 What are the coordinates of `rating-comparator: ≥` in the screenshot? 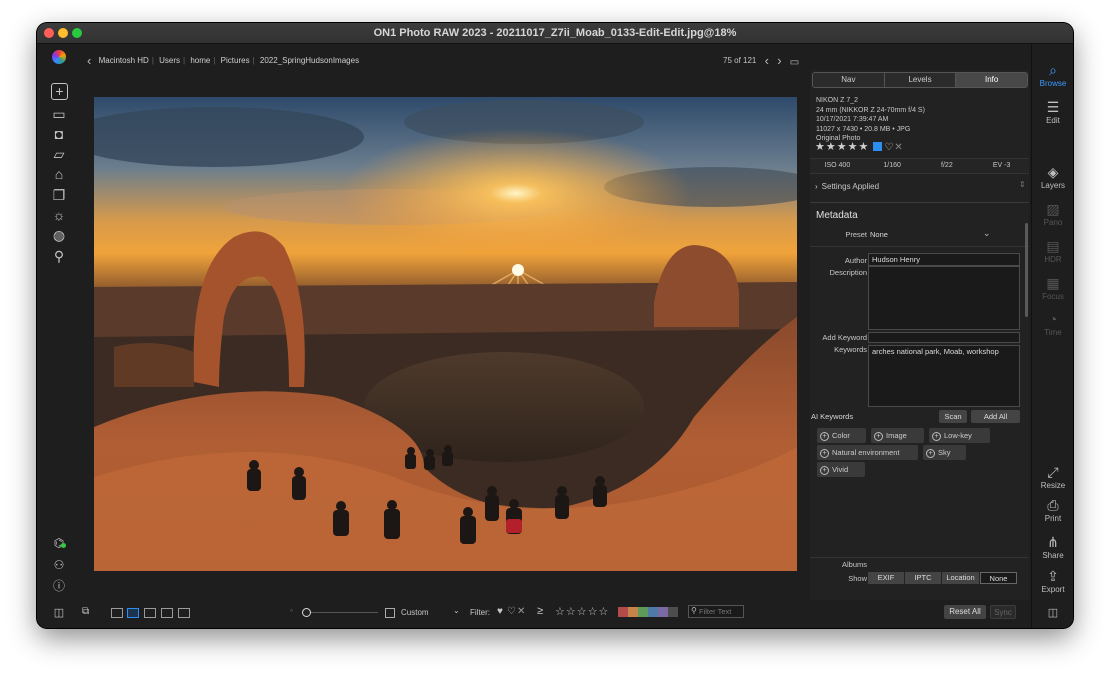 It's located at (540, 611).